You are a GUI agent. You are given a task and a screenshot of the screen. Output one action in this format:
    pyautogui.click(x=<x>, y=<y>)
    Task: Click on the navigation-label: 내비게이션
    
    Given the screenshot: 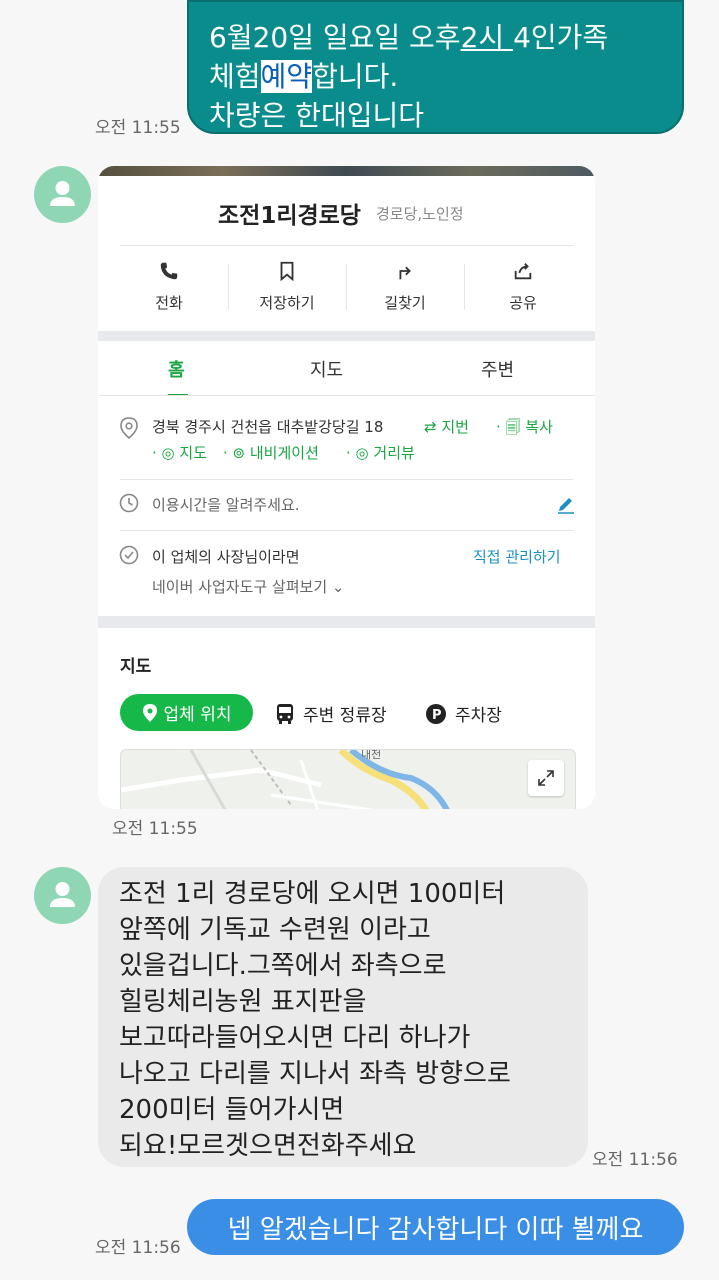 What is the action you would take?
    pyautogui.click(x=284, y=453)
    